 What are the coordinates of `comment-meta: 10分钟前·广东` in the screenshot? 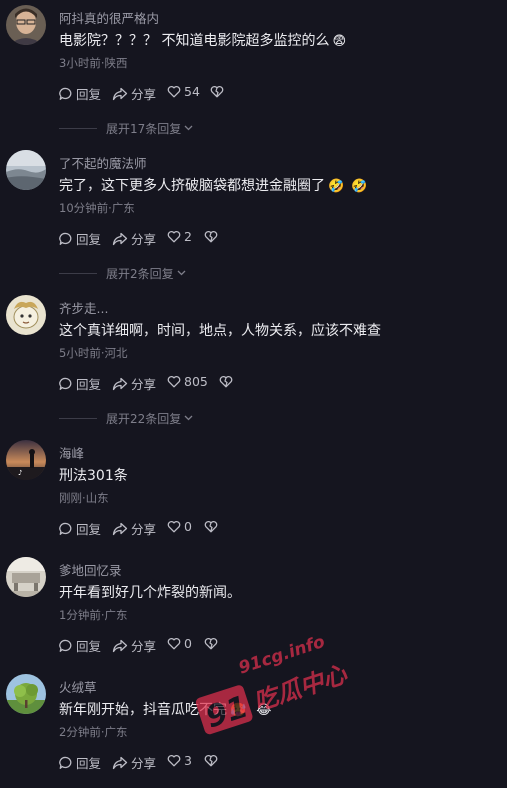 It's located at (97, 208).